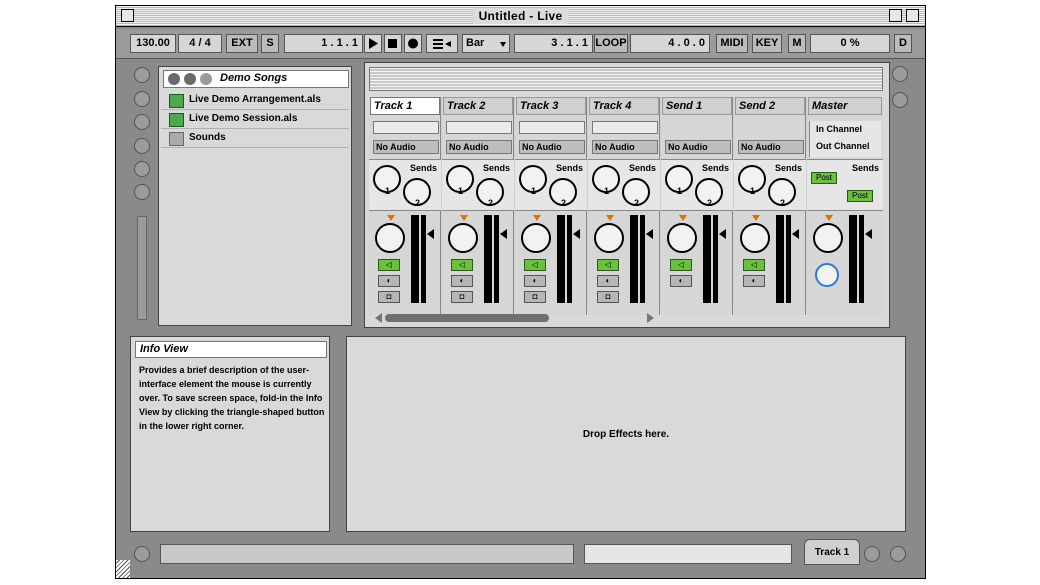 The image size is (1040, 585). What do you see at coordinates (200, 43) in the screenshot?
I see `time-signature-field: 4 / 4` at bounding box center [200, 43].